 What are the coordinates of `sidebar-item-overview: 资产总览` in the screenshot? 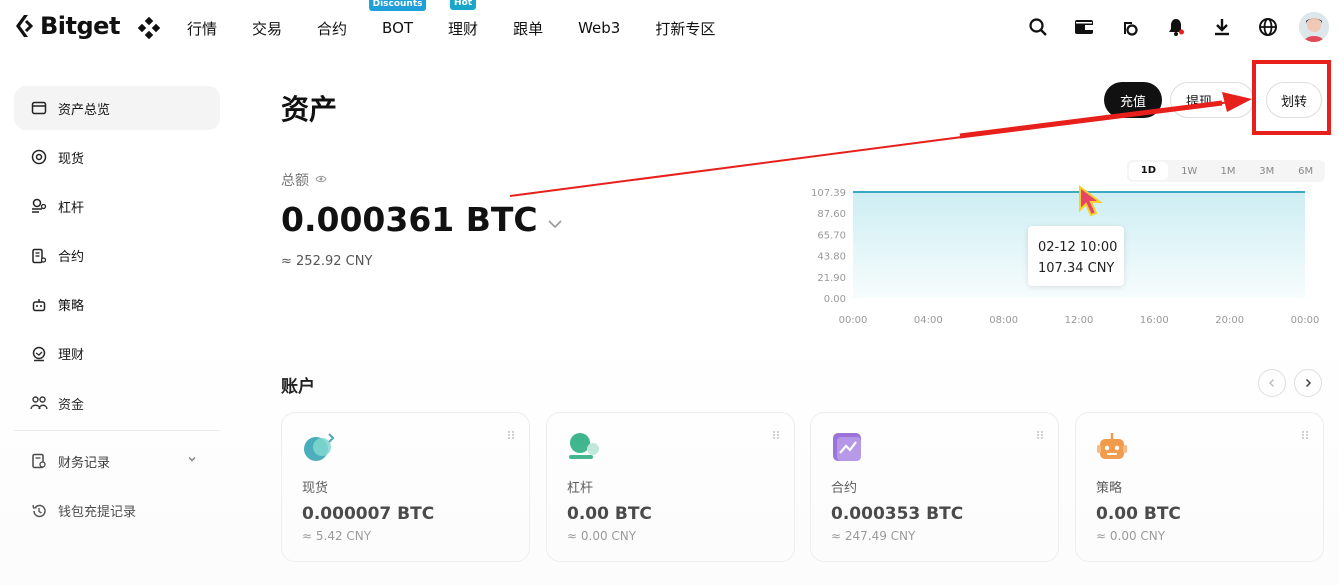 It's located at (117, 108).